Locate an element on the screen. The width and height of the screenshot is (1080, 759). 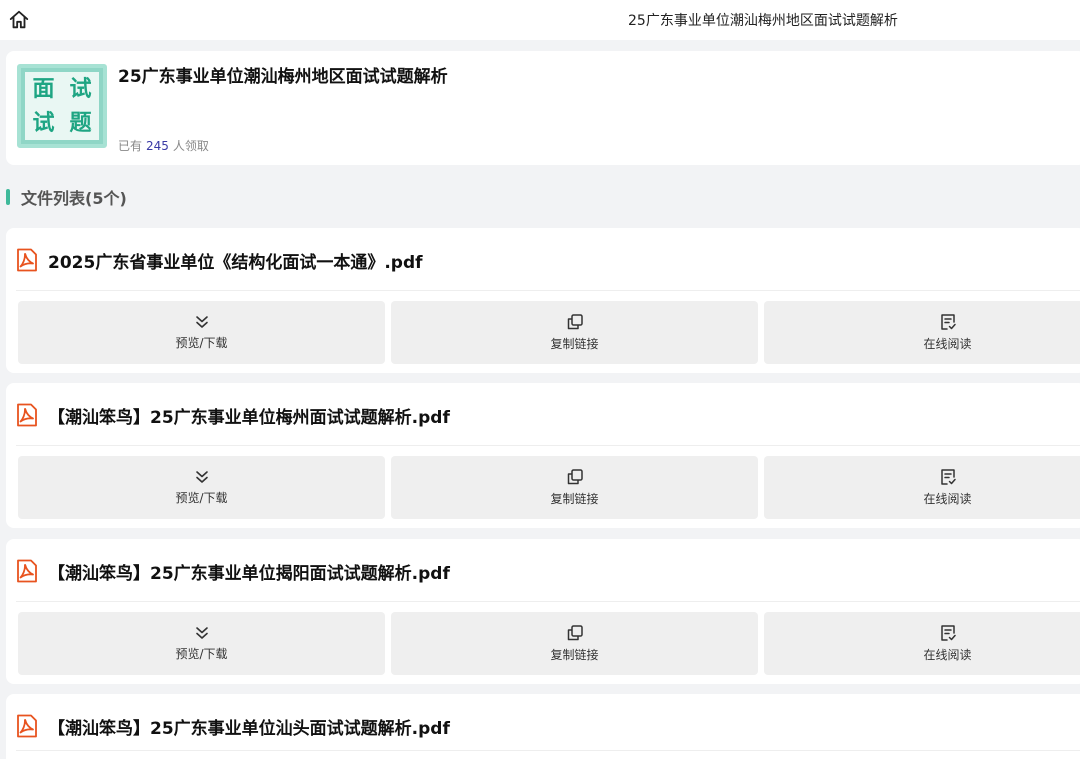
file-header: 【潮汕笨鸟】25广东事业单位汕头面试试题解析.pdf is located at coordinates (233, 726).